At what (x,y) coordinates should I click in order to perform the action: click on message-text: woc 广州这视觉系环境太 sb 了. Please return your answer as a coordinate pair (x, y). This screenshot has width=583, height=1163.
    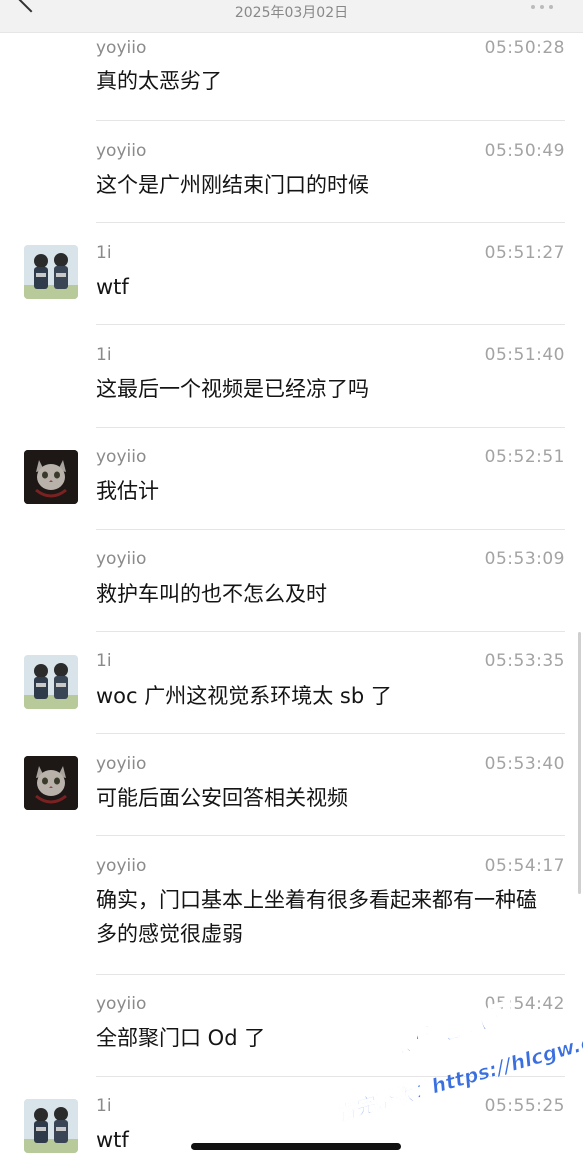
    Looking at the image, I should click on (244, 696).